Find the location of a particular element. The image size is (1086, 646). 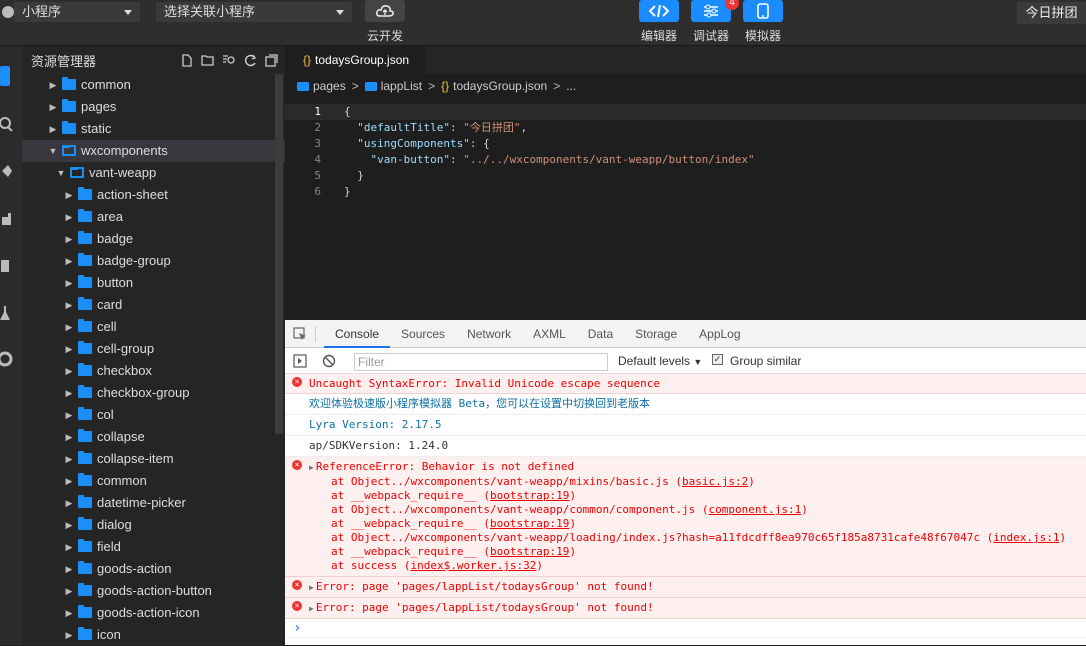

breadcrumb-item: lappList is located at coordinates (393, 86).